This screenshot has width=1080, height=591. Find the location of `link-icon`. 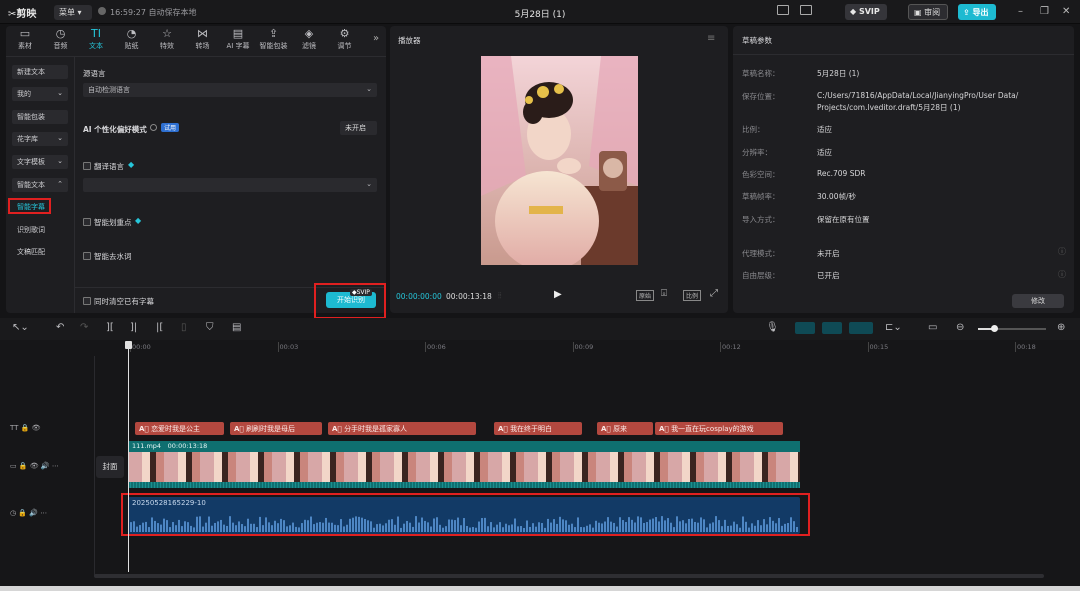

link-icon is located at coordinates (805, 328).